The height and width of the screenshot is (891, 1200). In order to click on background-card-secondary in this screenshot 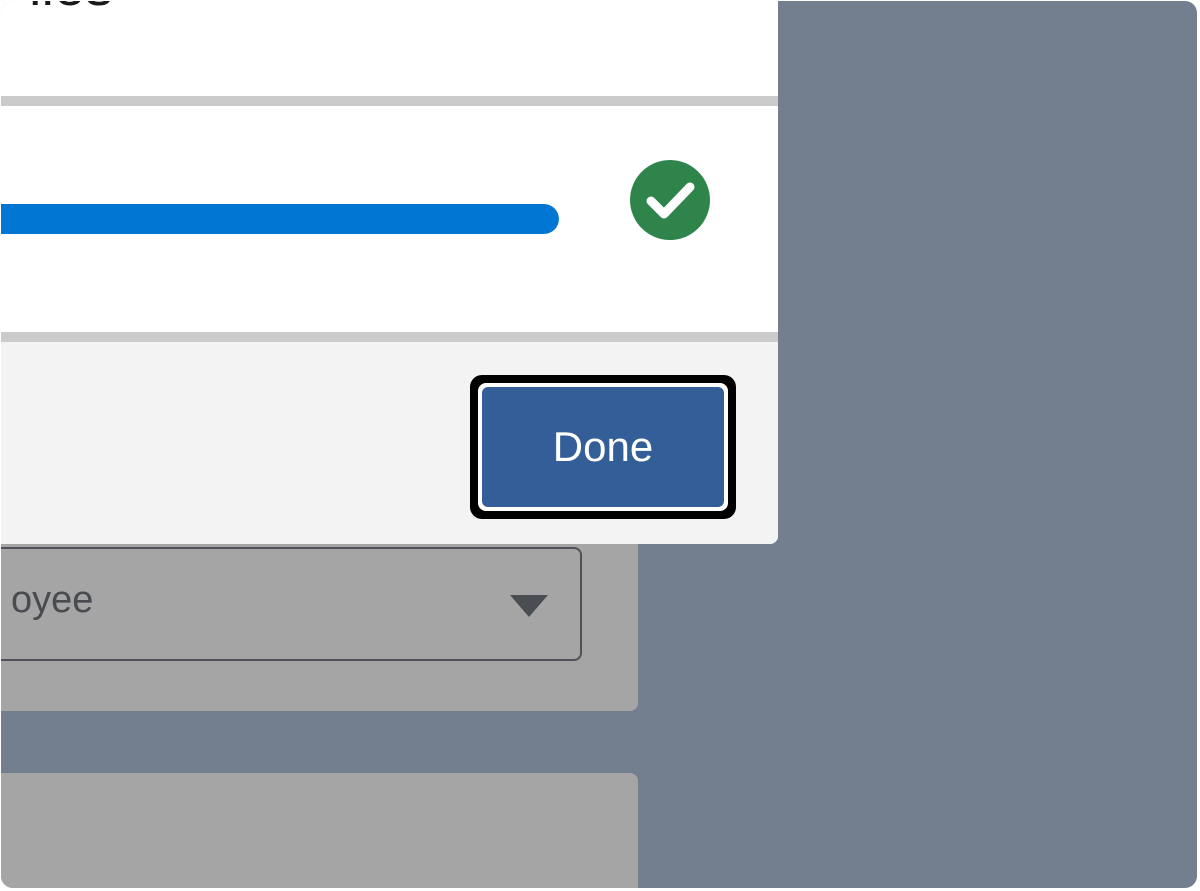, I will do `click(319, 830)`.